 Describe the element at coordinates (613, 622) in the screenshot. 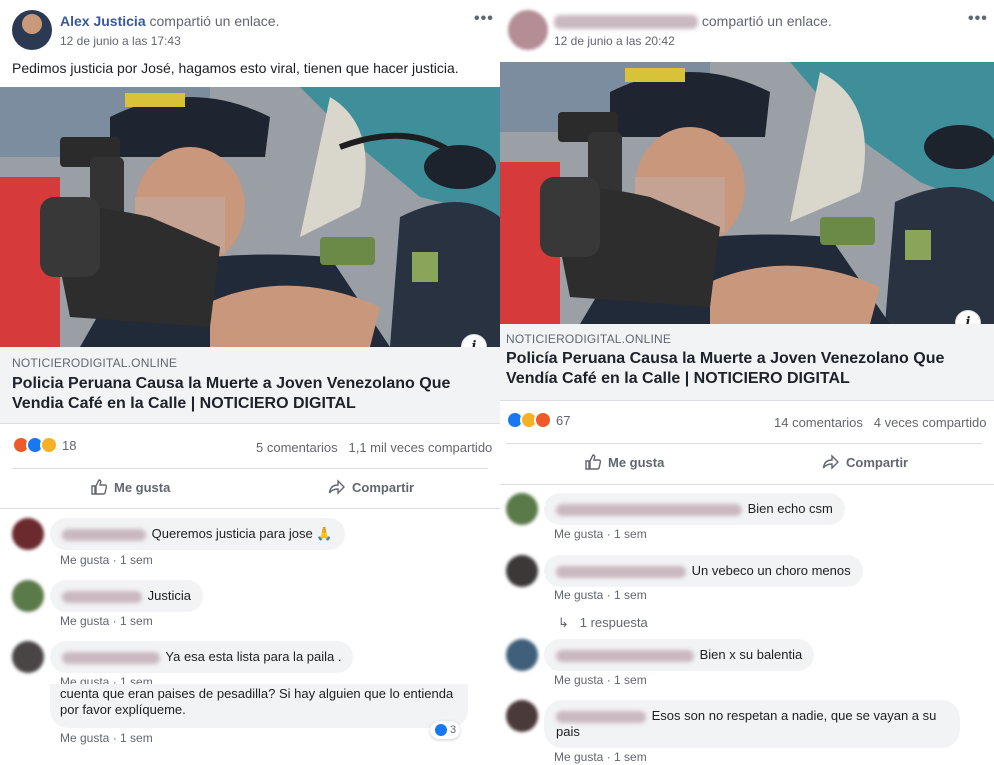

I see `reply-count: 1 respuesta` at that location.